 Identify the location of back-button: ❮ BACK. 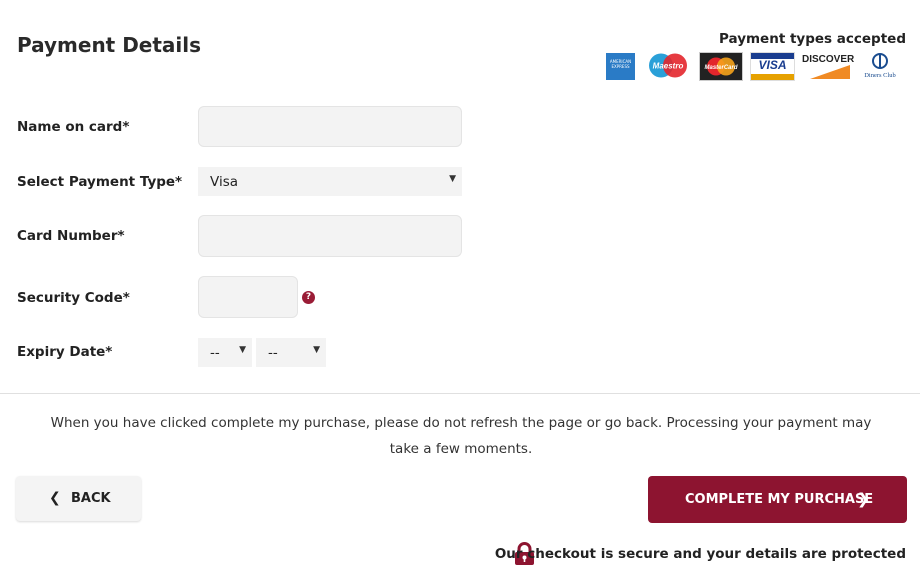
(78, 498).